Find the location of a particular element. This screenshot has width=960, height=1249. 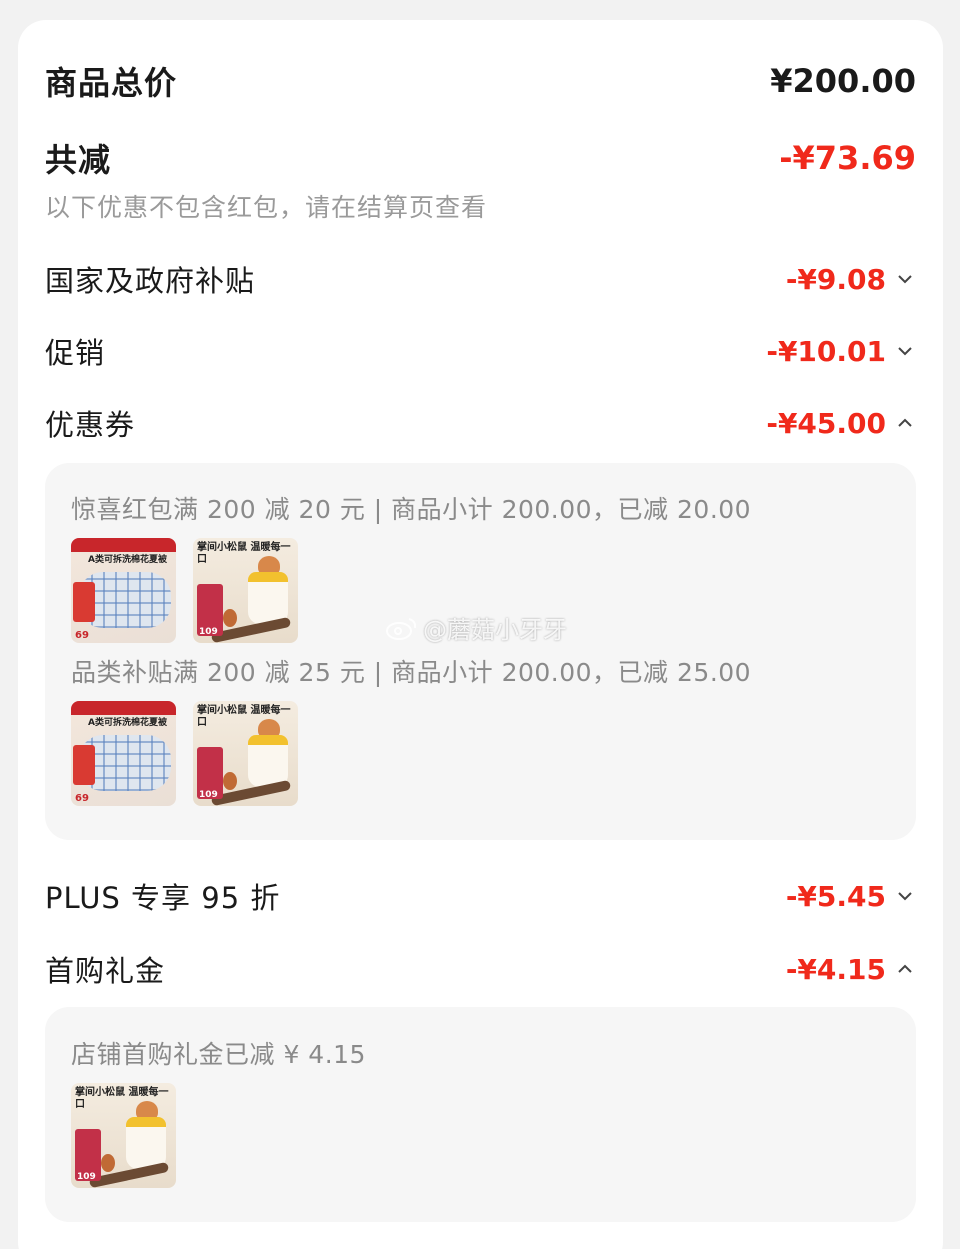

coupon-amount: -¥45.00 is located at coordinates (841, 423).